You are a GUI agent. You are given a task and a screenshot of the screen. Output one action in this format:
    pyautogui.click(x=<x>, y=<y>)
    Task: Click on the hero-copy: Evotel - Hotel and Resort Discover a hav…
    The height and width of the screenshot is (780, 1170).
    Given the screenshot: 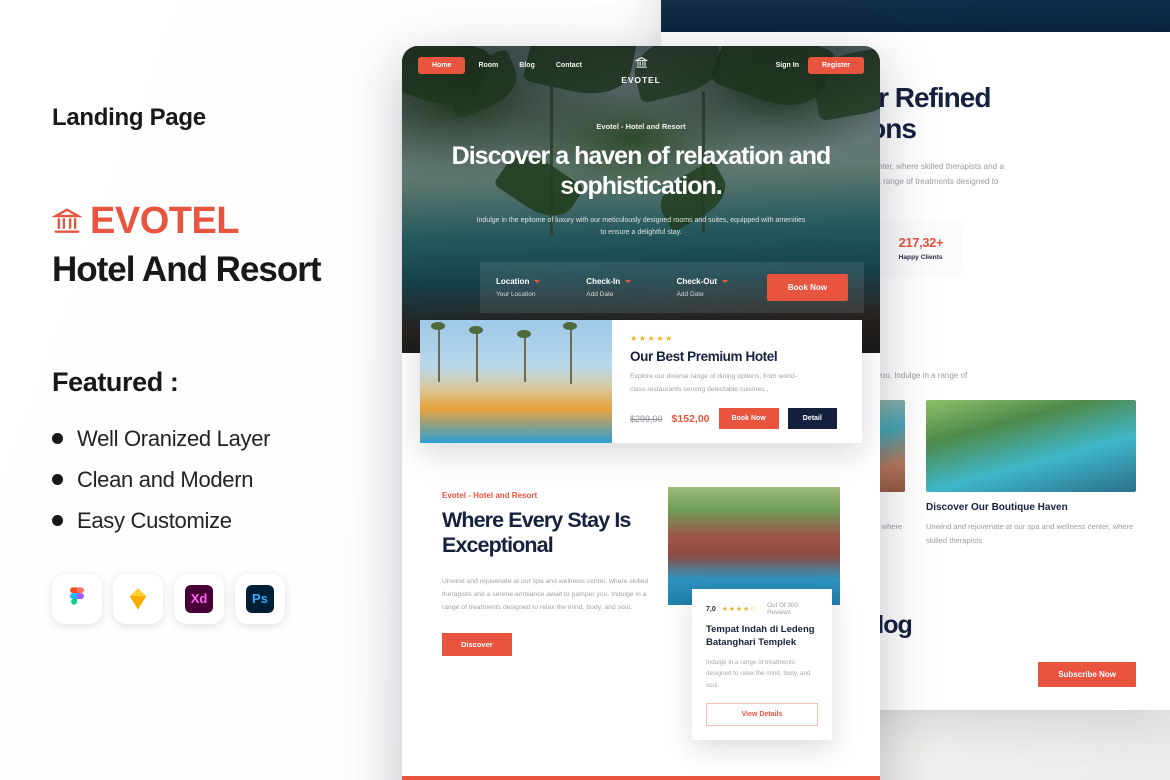 What is the action you would take?
    pyautogui.click(x=641, y=181)
    